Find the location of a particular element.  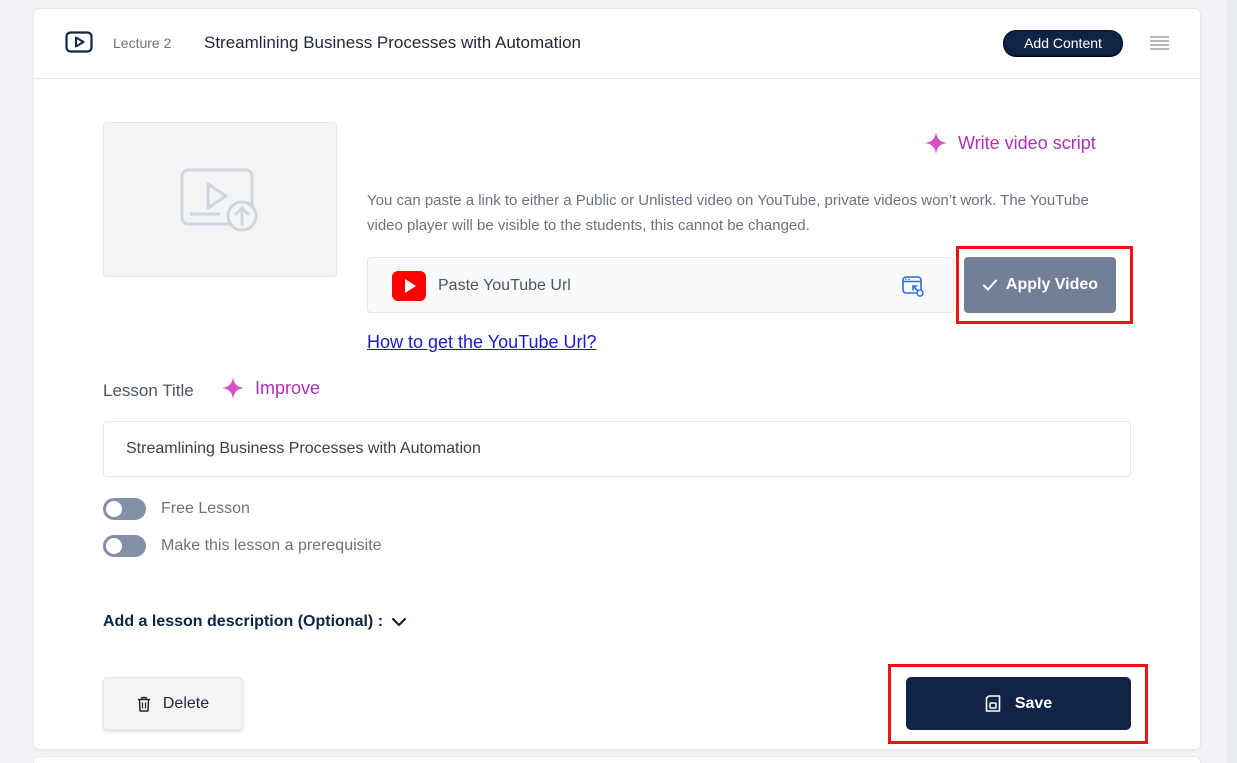

delete-button: Delete is located at coordinates (173, 703).